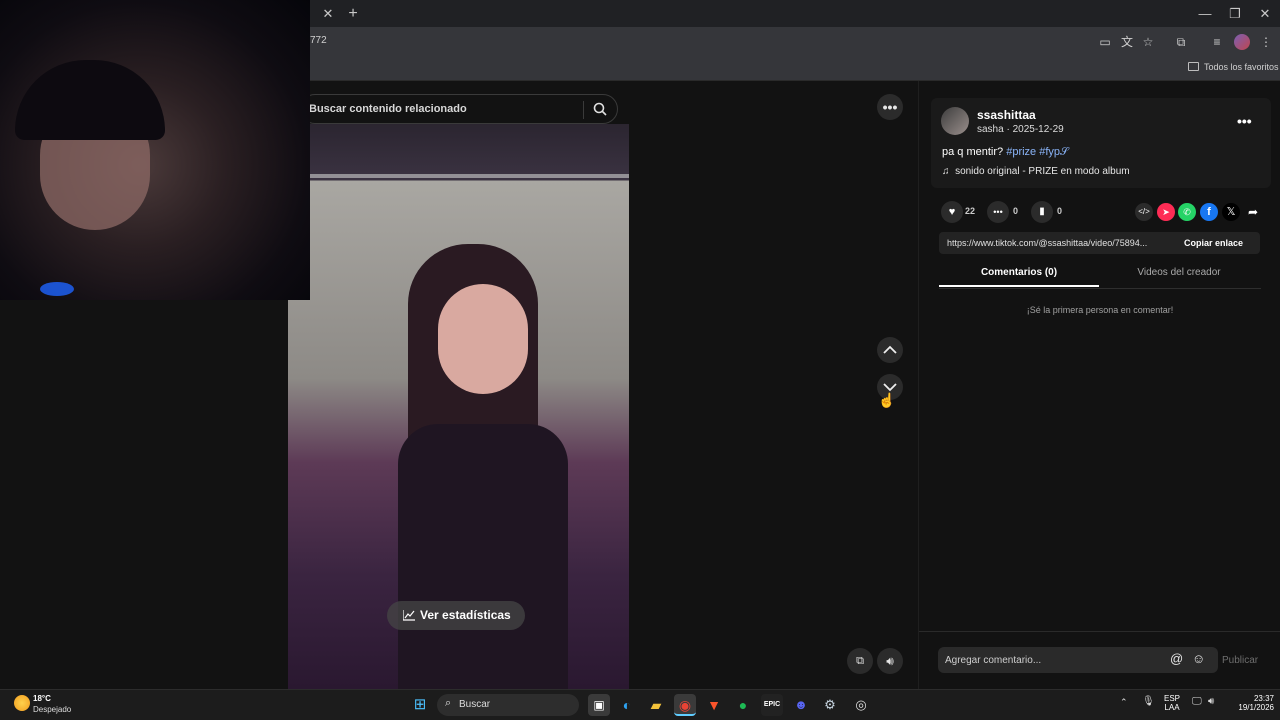  I want to click on extensions-icon: ⧉, so click(1181, 42).